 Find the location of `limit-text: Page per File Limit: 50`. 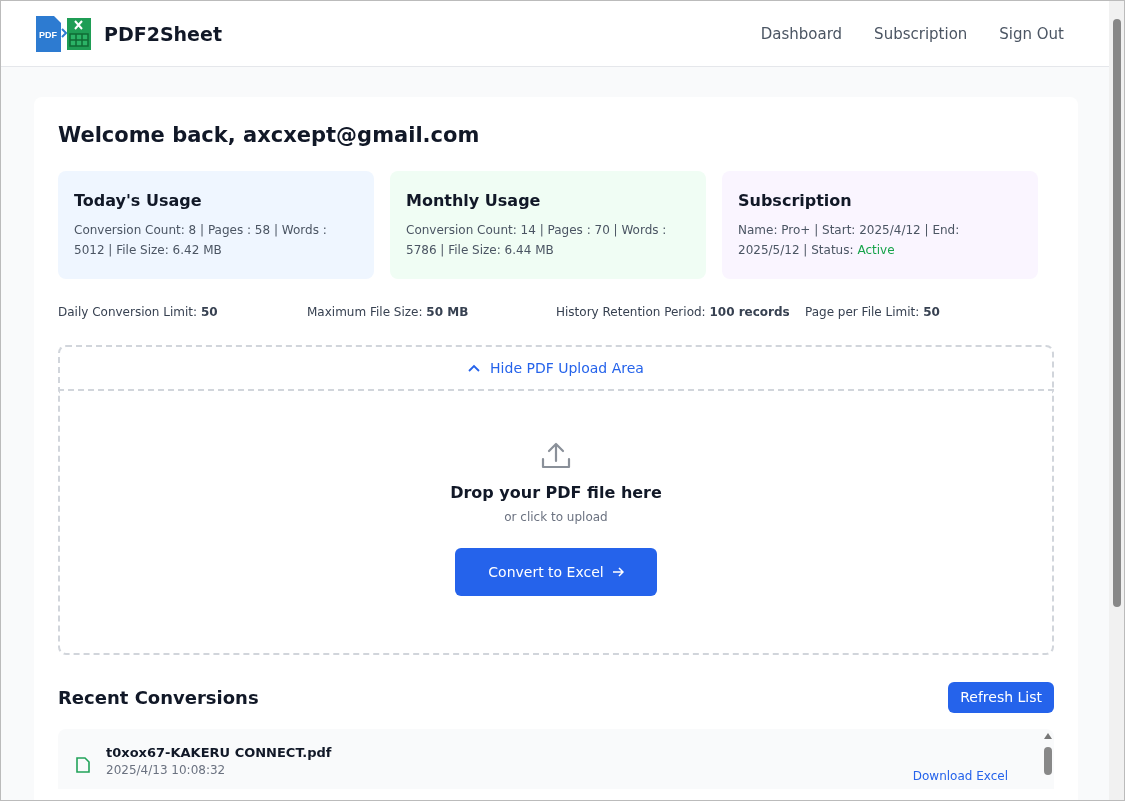

limit-text: Page per File Limit: 50 is located at coordinates (873, 312).